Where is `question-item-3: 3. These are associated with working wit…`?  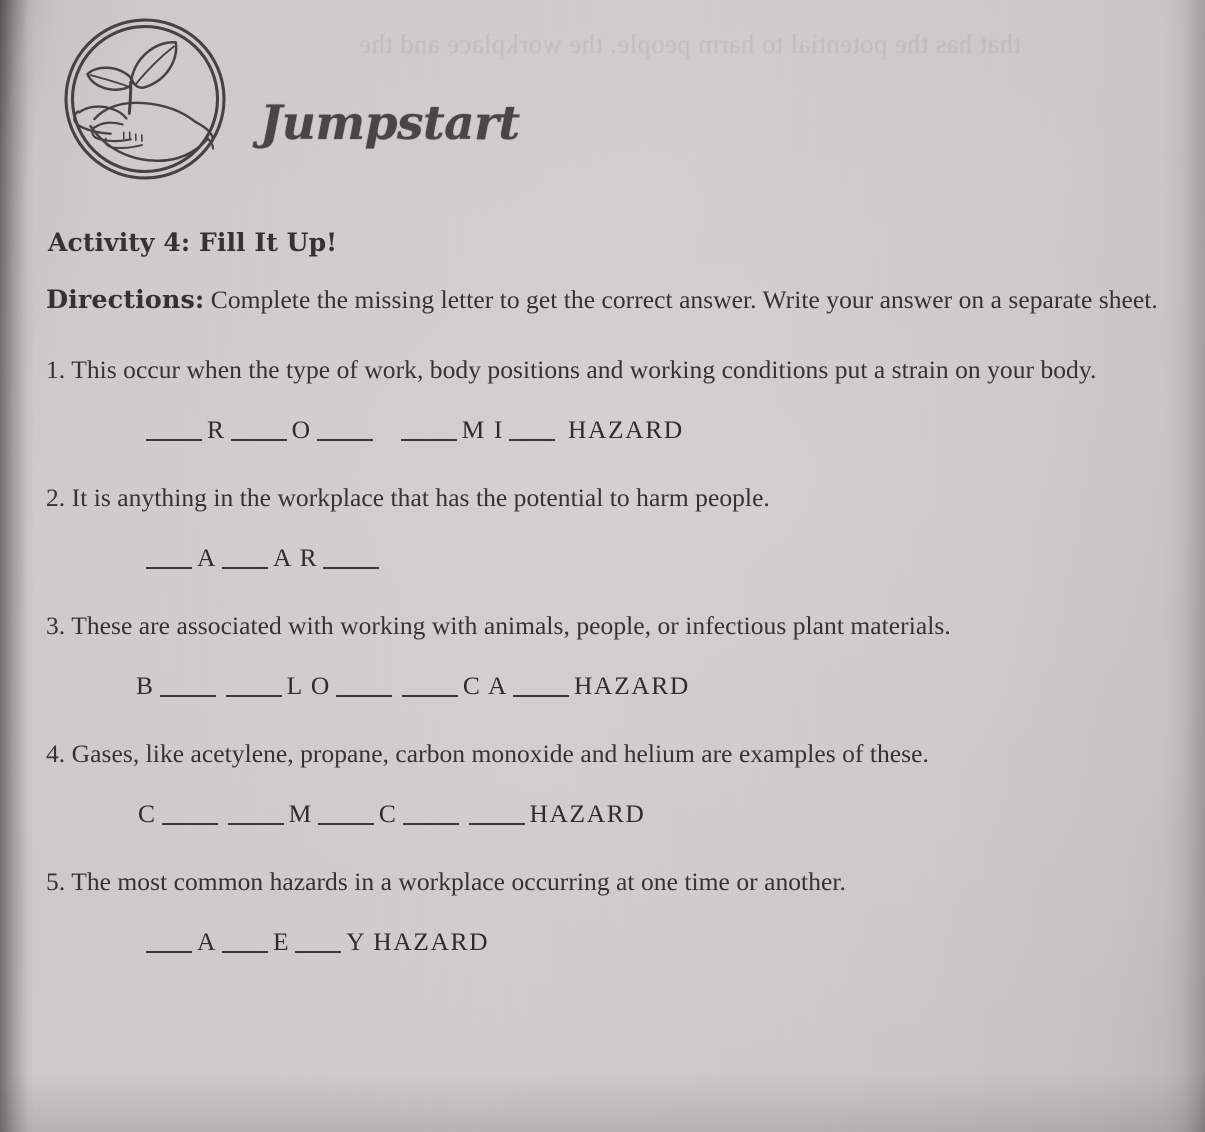
question-item-3: 3. These are associated with working wit… is located at coordinates (610, 655).